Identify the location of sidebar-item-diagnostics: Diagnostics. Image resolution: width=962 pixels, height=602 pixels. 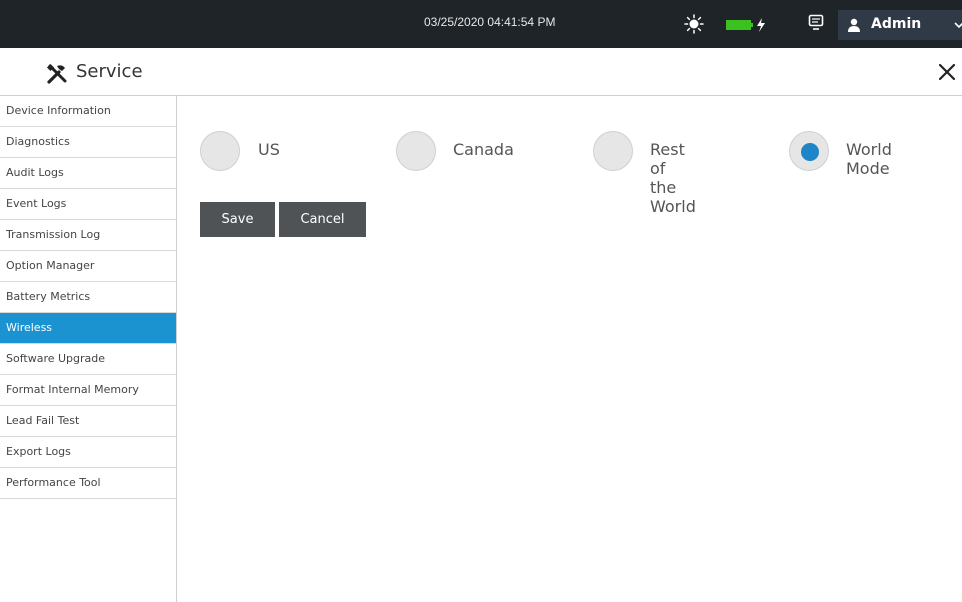
(88, 142).